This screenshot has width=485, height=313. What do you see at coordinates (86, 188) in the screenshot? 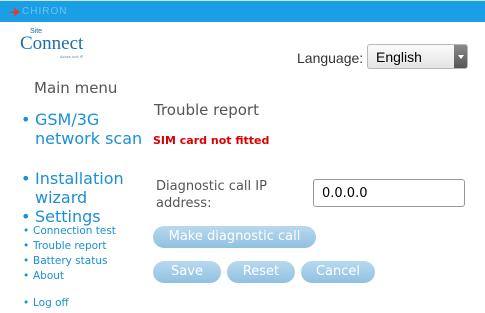
I see `menu-item-installation-wizard: • Installation wizard` at bounding box center [86, 188].